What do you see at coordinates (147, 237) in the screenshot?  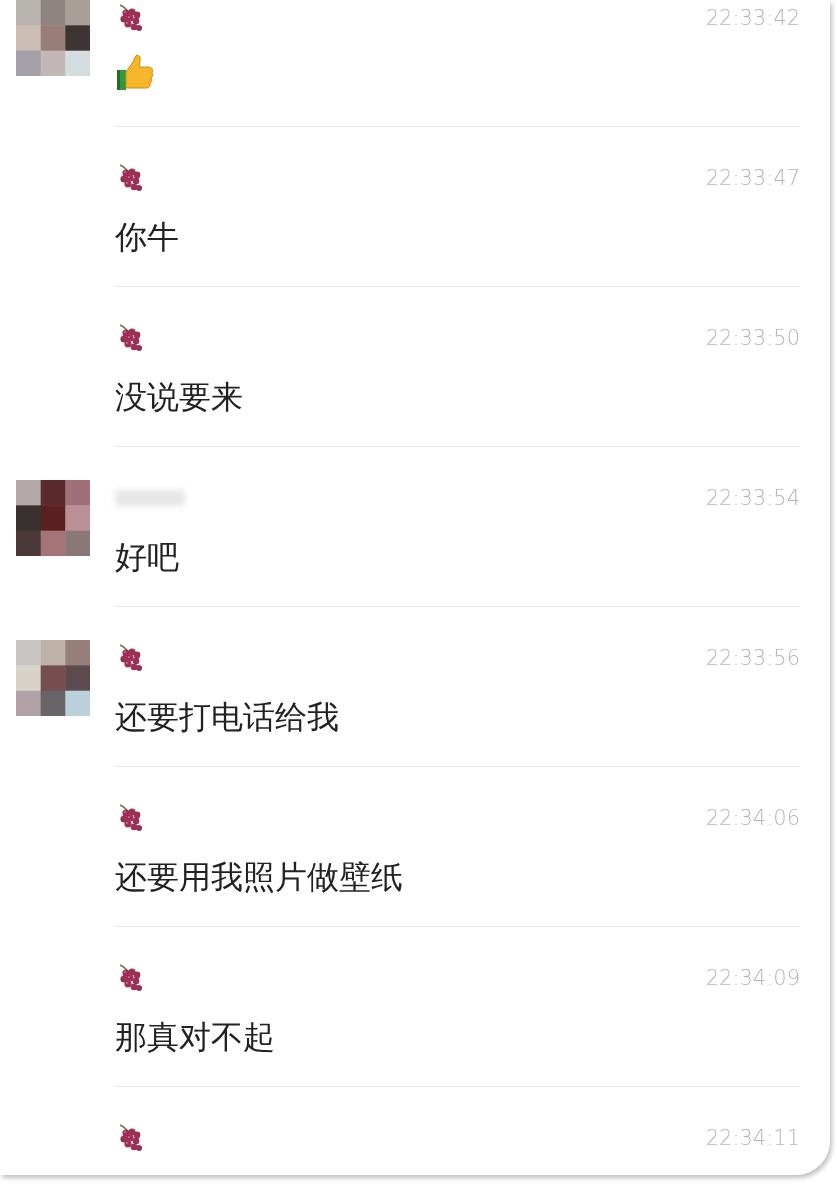 I see `message-text: 你牛` at bounding box center [147, 237].